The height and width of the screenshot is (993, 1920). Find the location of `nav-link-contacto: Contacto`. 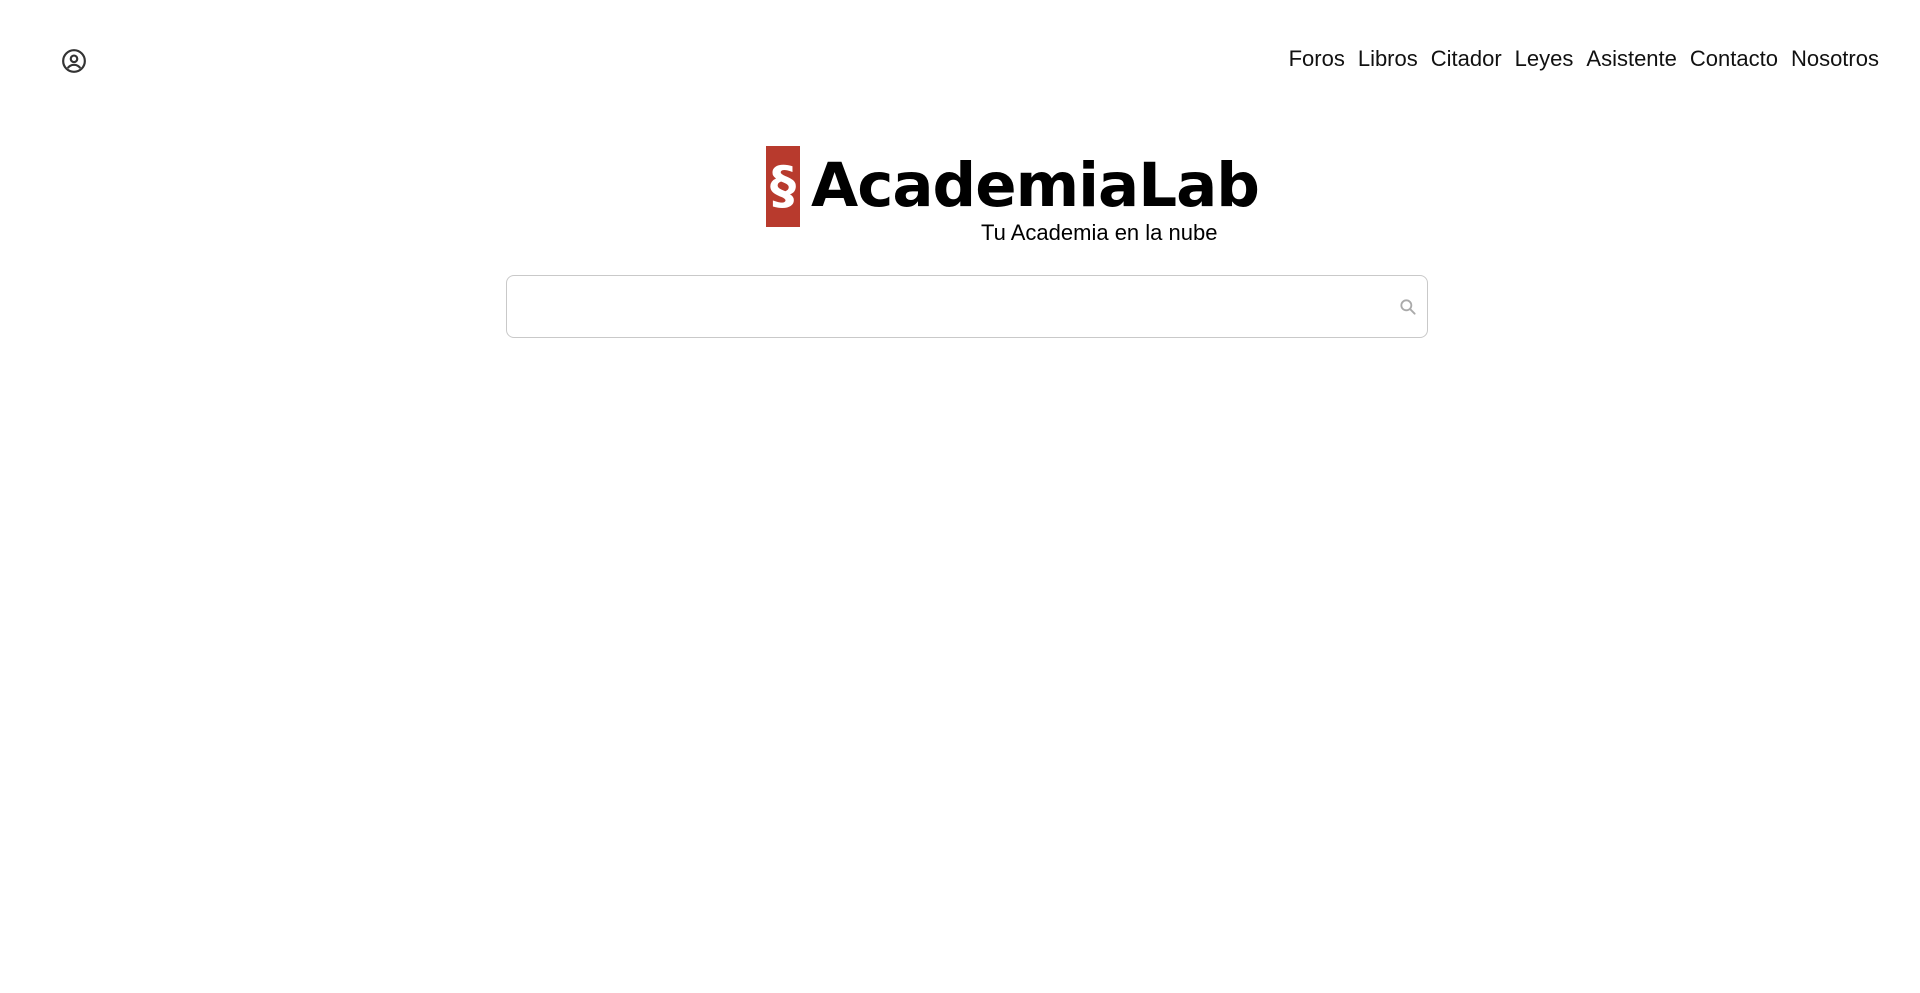

nav-link-contacto: Contacto is located at coordinates (1734, 59).